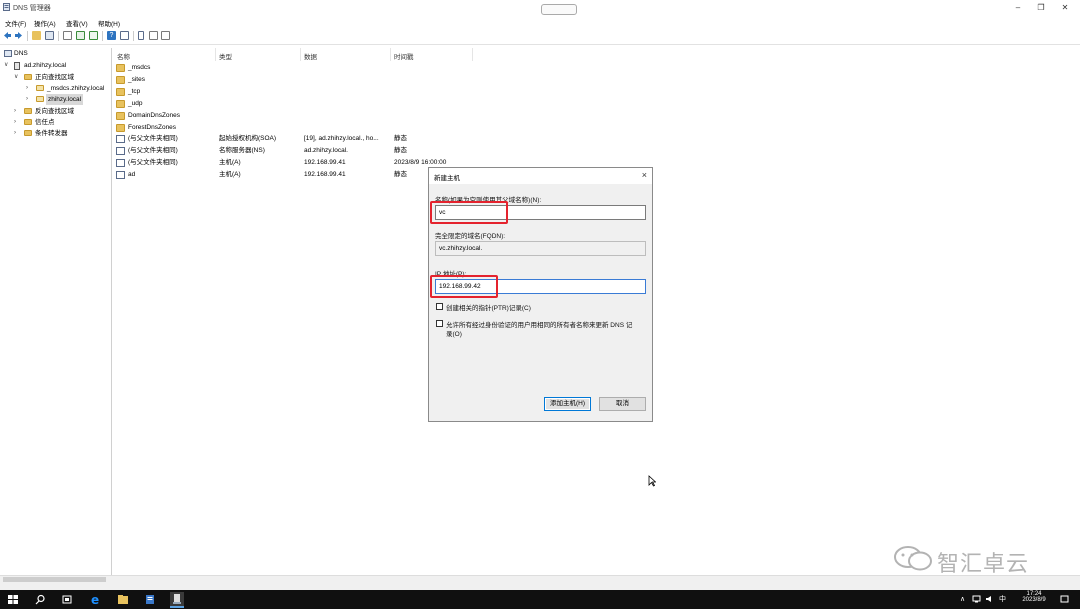 The image size is (1080, 609). Describe the element at coordinates (447, 178) in the screenshot. I see `dialog-title: 新建主机` at that location.